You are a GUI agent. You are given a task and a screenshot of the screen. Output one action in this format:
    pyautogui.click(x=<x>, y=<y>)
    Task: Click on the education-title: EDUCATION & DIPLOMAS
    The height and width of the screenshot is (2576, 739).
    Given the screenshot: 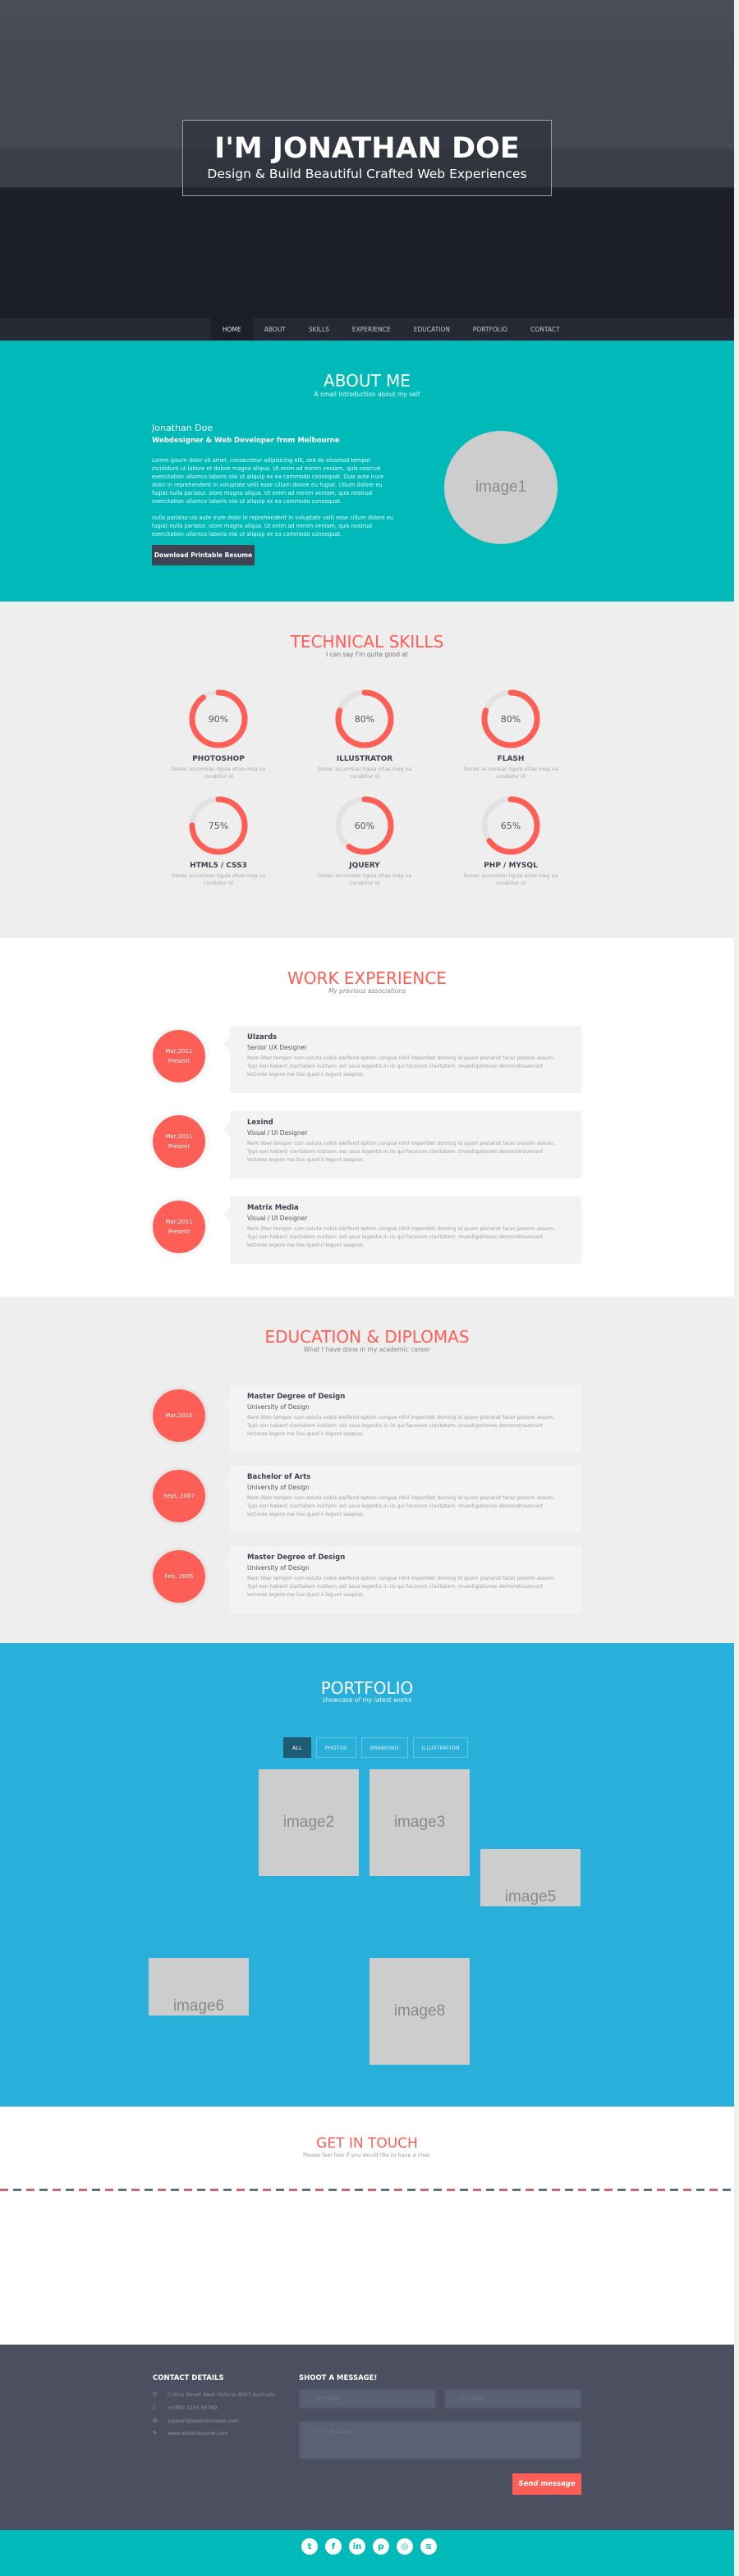 What is the action you would take?
    pyautogui.click(x=367, y=1337)
    